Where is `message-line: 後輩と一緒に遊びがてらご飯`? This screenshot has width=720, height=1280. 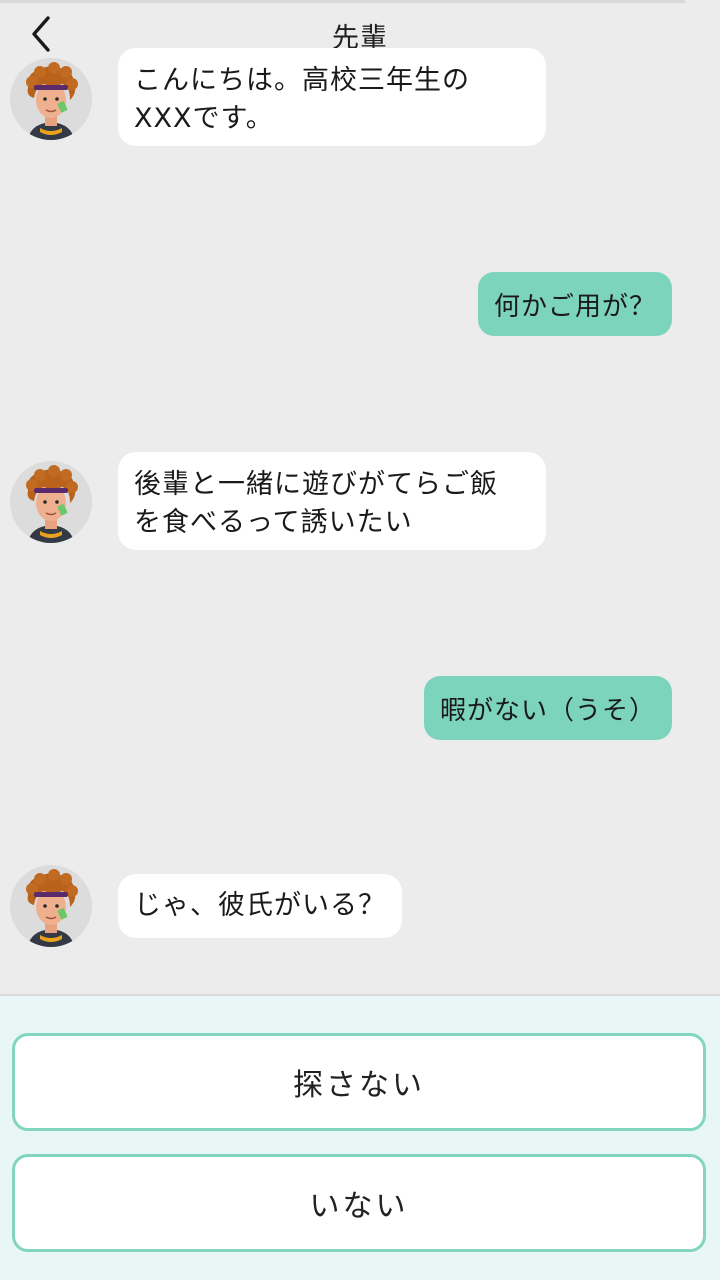 message-line: 後輩と一緒に遊びがてらご飯 is located at coordinates (316, 484).